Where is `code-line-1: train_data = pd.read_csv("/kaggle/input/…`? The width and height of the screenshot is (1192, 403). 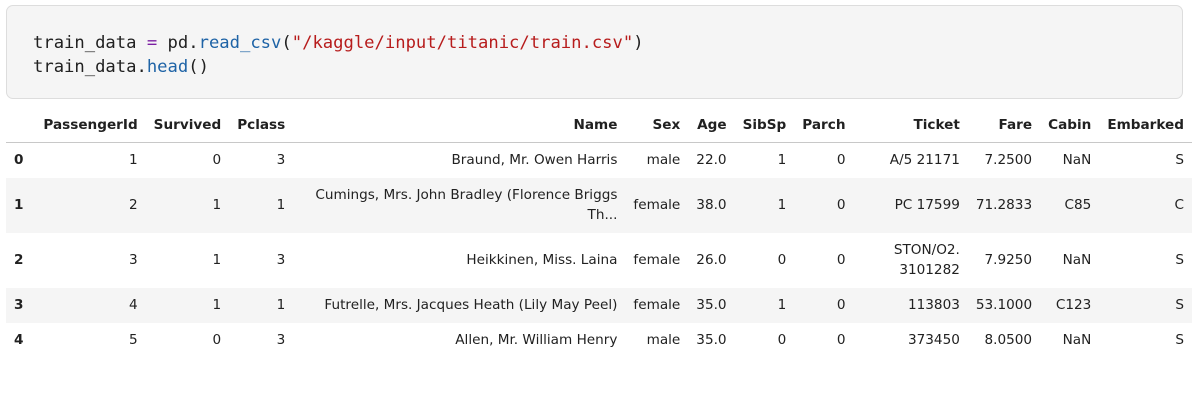 code-line-1: train_data = pd.read_csv("/kaggle/input/… is located at coordinates (338, 43).